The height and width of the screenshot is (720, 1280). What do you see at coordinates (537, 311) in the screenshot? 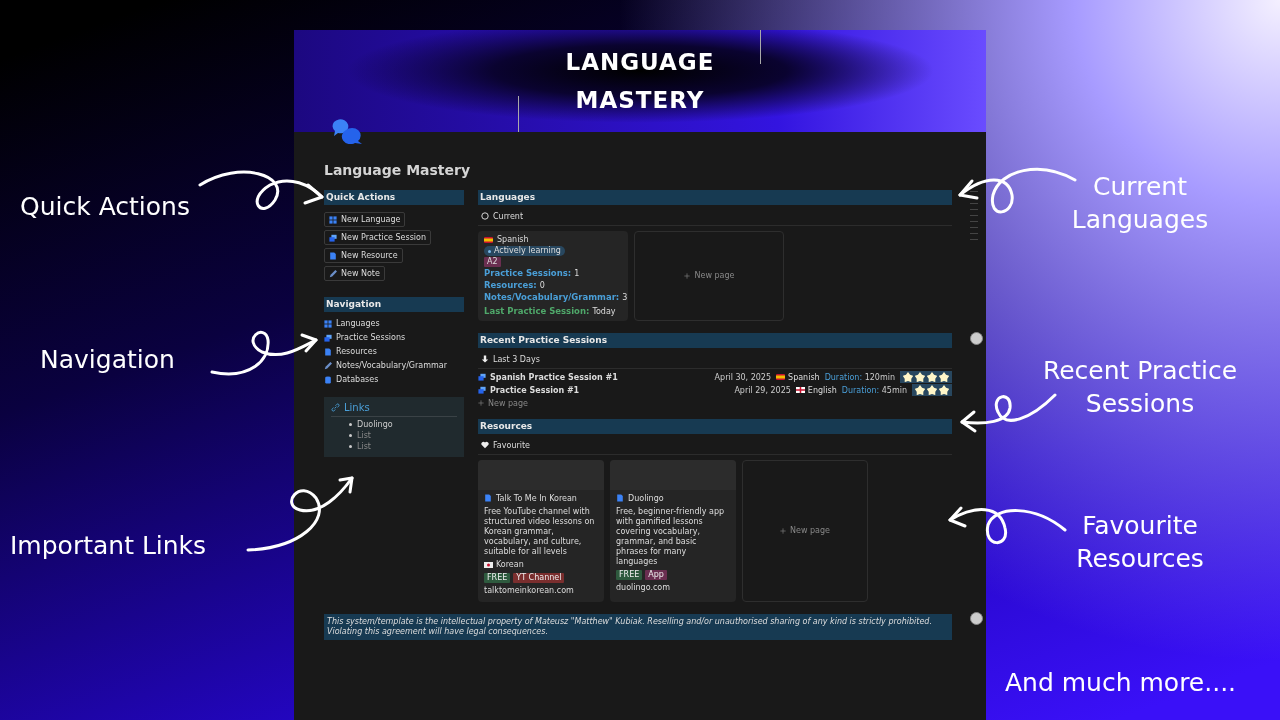
I see `property-label: Last Practice Session:` at bounding box center [537, 311].